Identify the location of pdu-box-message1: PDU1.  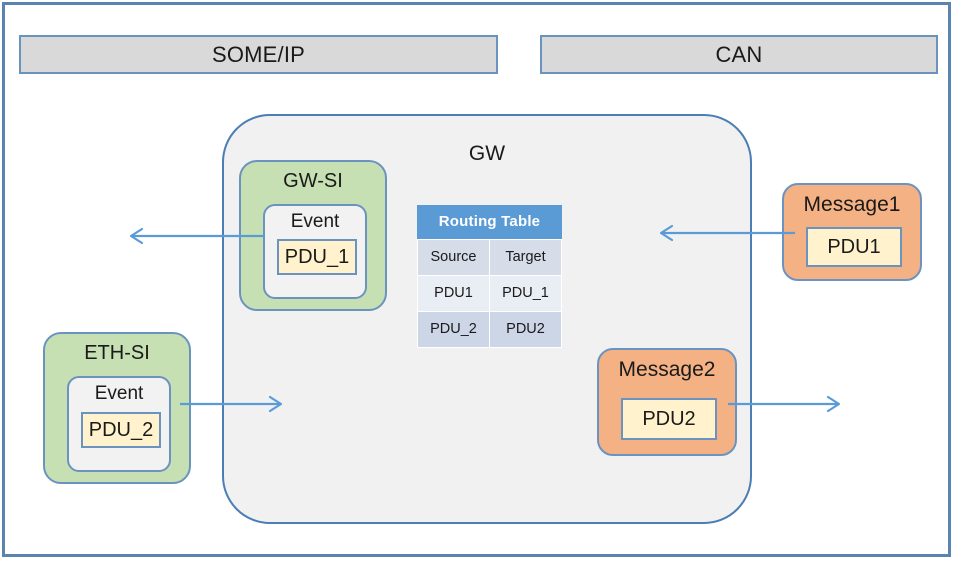
(854, 247).